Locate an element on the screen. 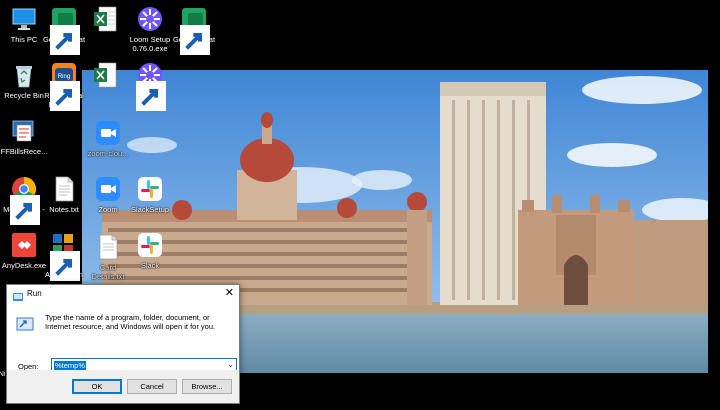  run-dialog-titlebar: Run ✕ is located at coordinates (123, 294).